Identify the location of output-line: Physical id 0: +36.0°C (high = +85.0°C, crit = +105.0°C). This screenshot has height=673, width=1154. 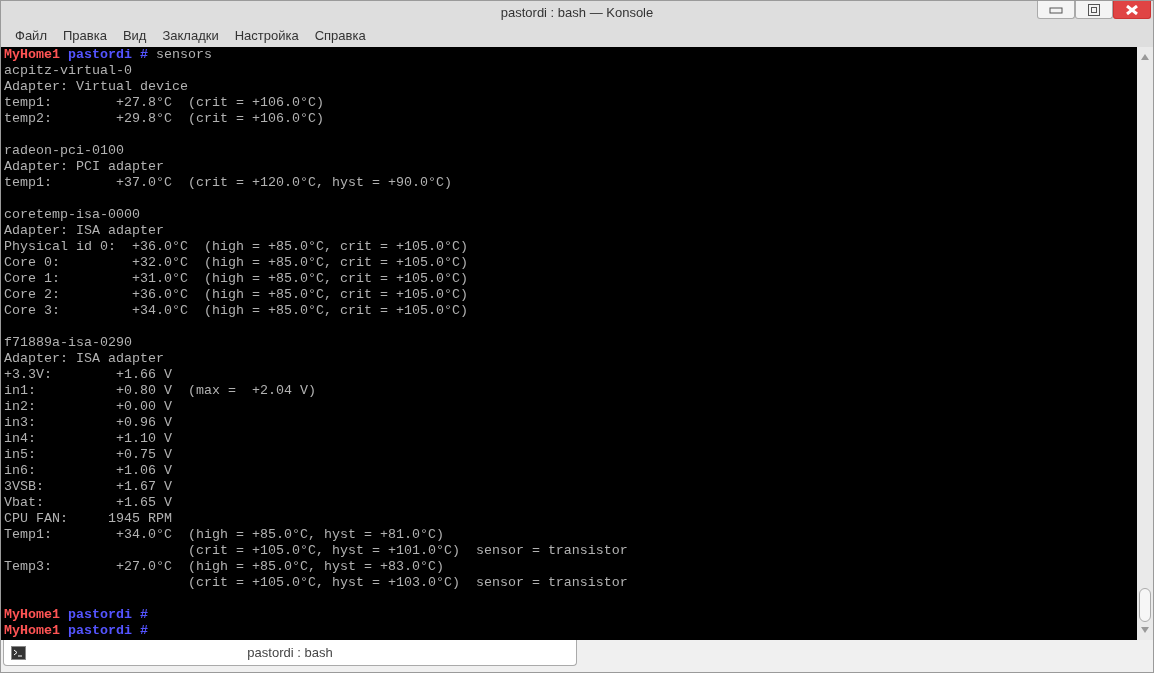
(236, 246).